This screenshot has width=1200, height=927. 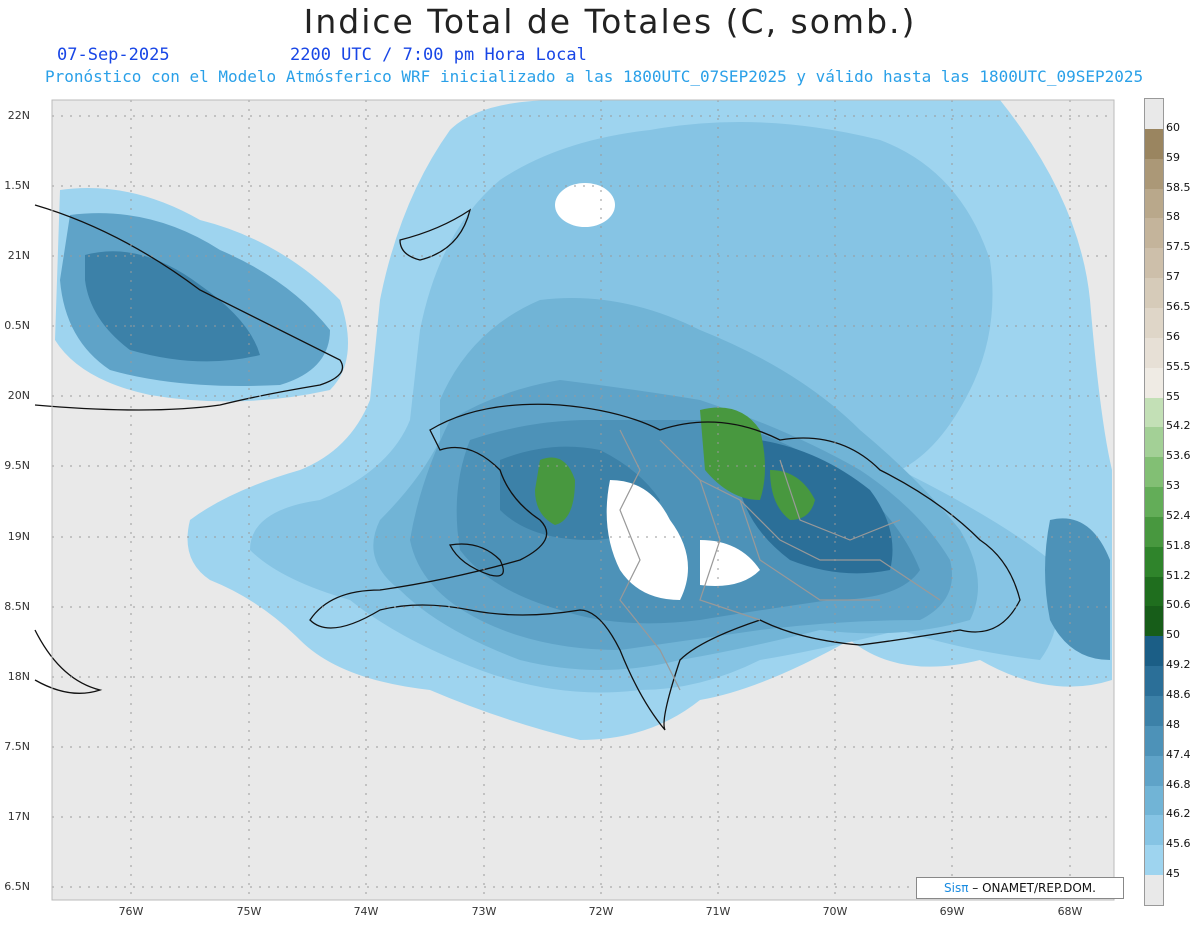 I want to click on lat-label: 18N, so click(x=18, y=676).